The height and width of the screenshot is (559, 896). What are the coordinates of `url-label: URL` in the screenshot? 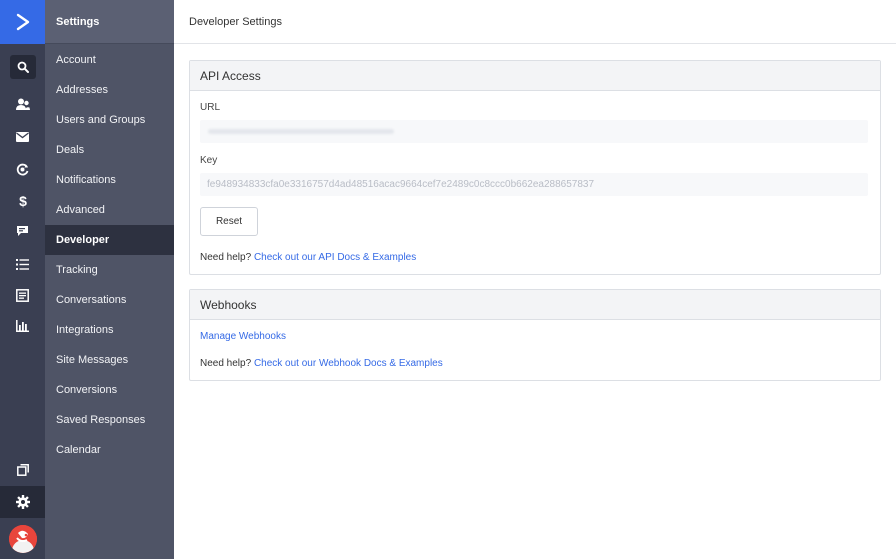 It's located at (210, 107).